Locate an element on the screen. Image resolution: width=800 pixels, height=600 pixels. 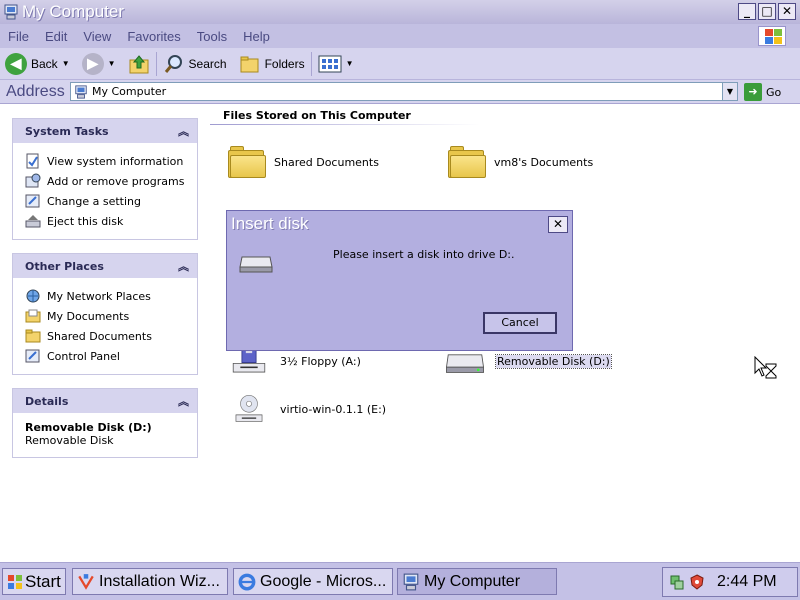
address-bar: Address My Computer ▼ ➜ Go is located at coordinates (400, 92).